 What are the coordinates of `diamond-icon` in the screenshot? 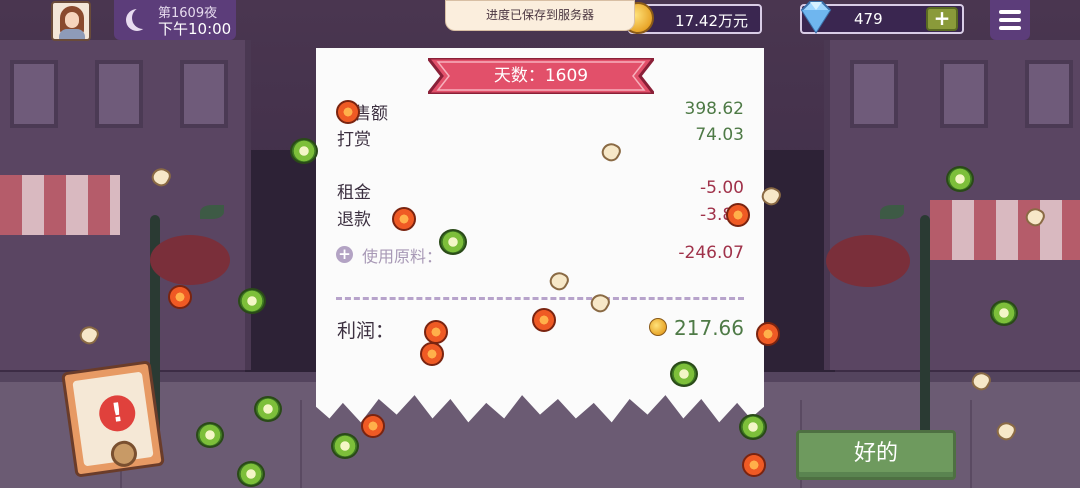 It's located at (816, 17).